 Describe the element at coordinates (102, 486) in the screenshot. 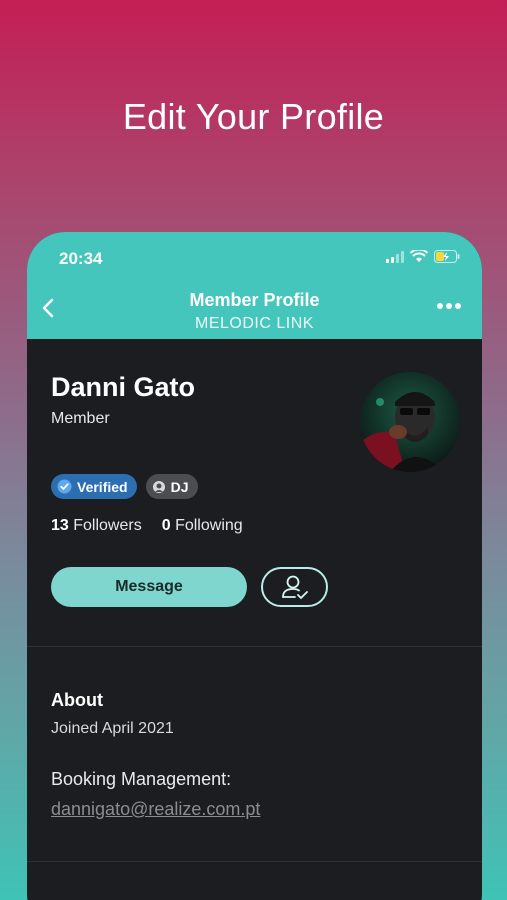

I see `verified-label: Verified` at that location.